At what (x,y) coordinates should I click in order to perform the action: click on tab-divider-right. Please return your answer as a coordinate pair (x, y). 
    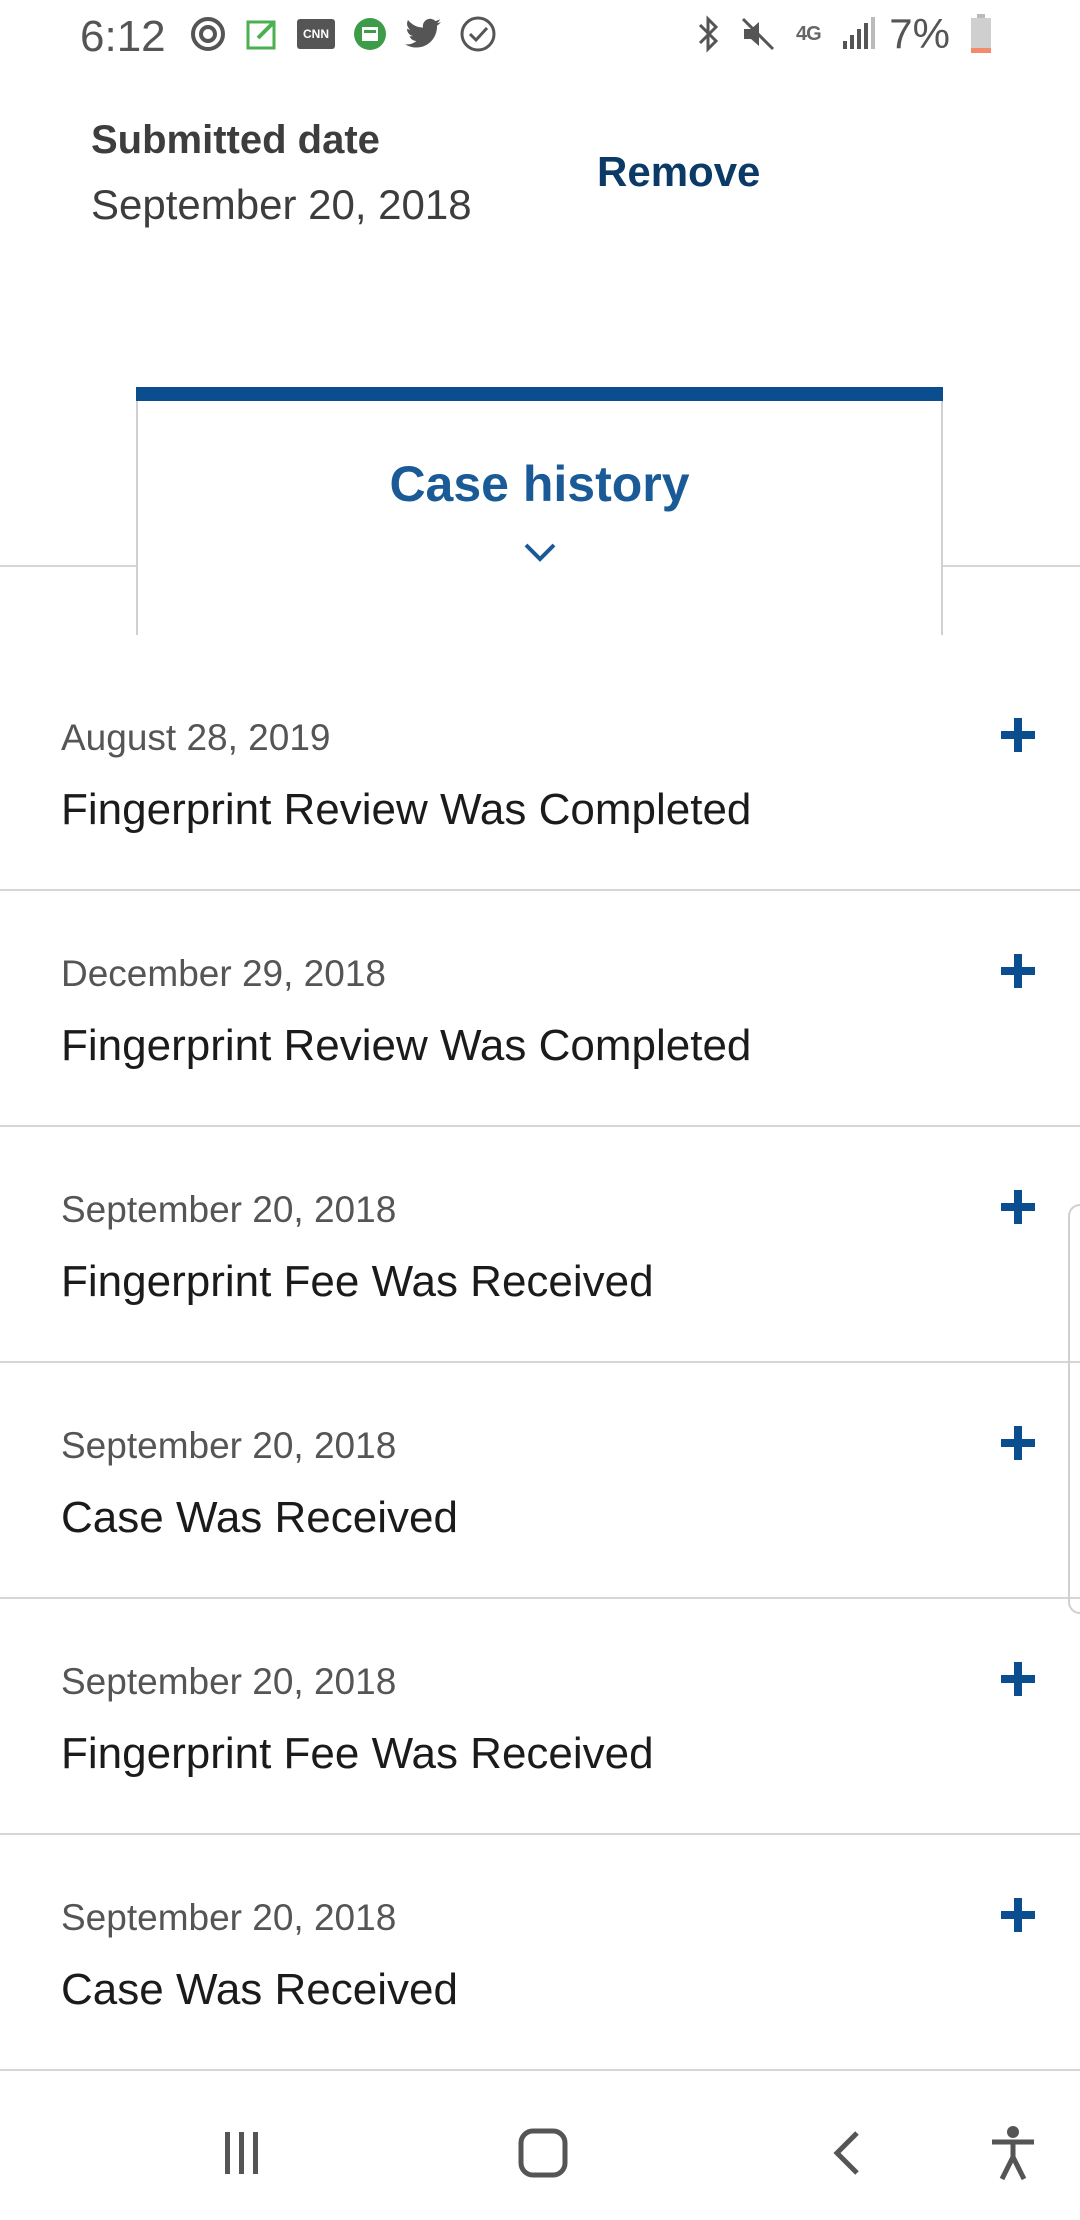
    Looking at the image, I should click on (1011, 566).